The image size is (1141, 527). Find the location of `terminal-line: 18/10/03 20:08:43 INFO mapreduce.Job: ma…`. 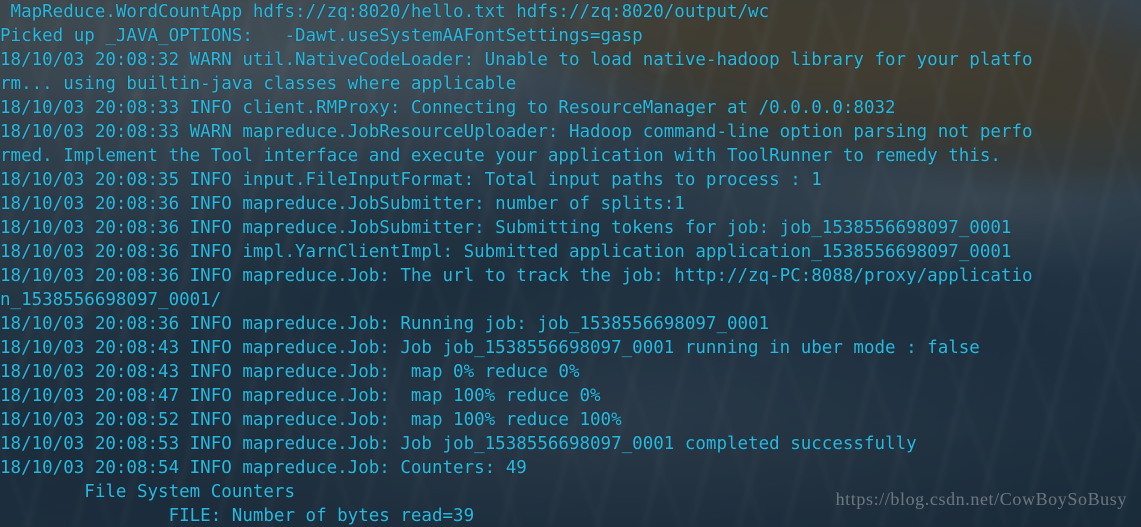

terminal-line: 18/10/03 20:08:43 INFO mapreduce.Job: ma… is located at coordinates (290, 372).